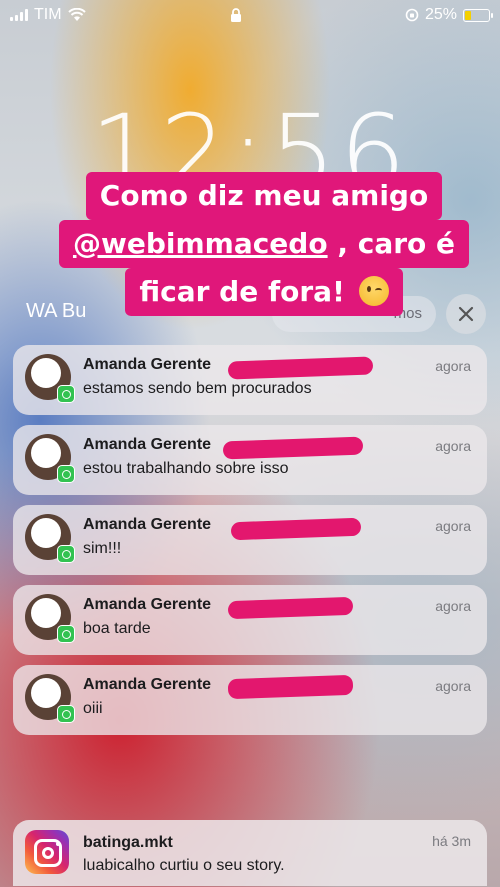 The width and height of the screenshot is (500, 887). I want to click on caption-line-3: ficar de fora!, so click(264, 292).